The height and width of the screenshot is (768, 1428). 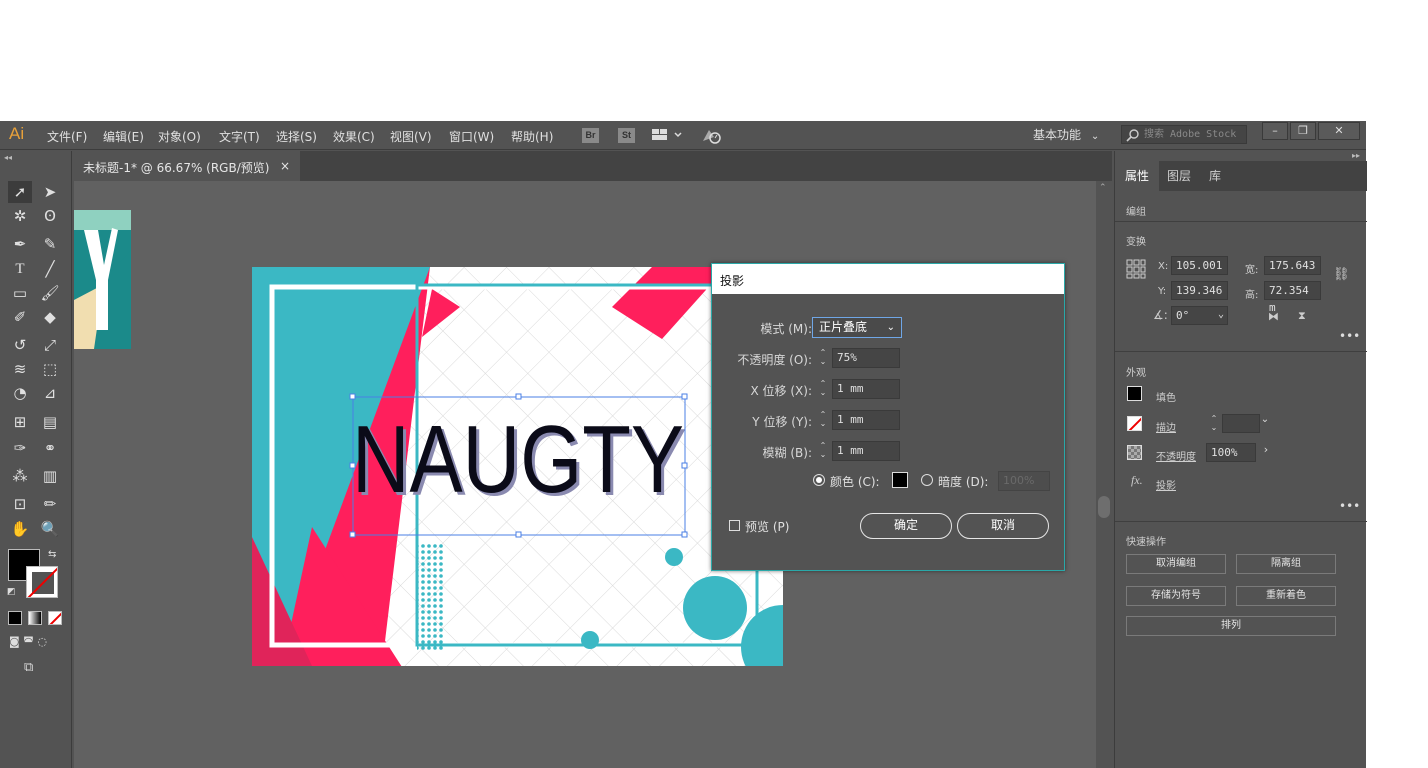 What do you see at coordinates (296, 136) in the screenshot?
I see `menu-select: 选择(S)` at bounding box center [296, 136].